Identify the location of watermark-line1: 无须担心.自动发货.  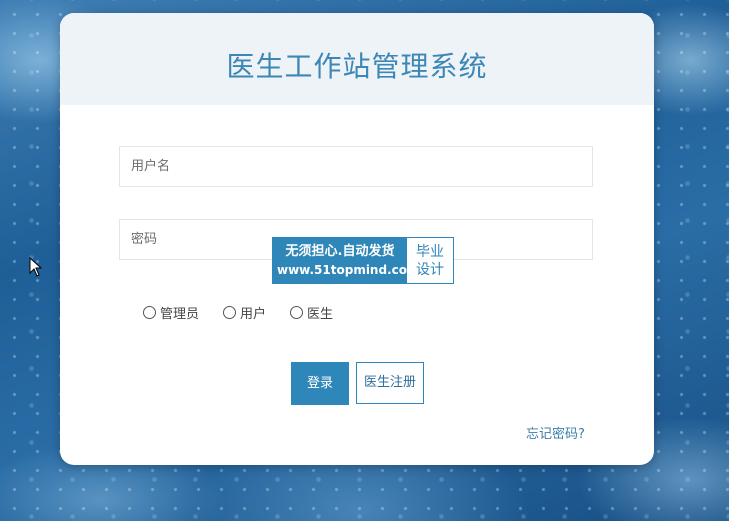
(340, 251).